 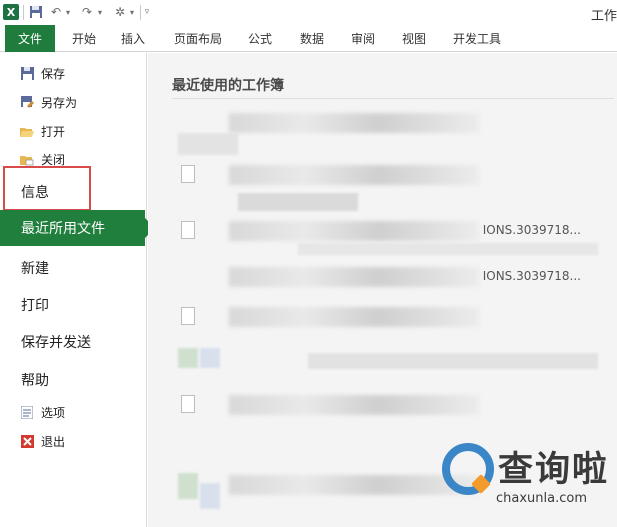 I want to click on tools-icon: ✲, so click(x=120, y=12).